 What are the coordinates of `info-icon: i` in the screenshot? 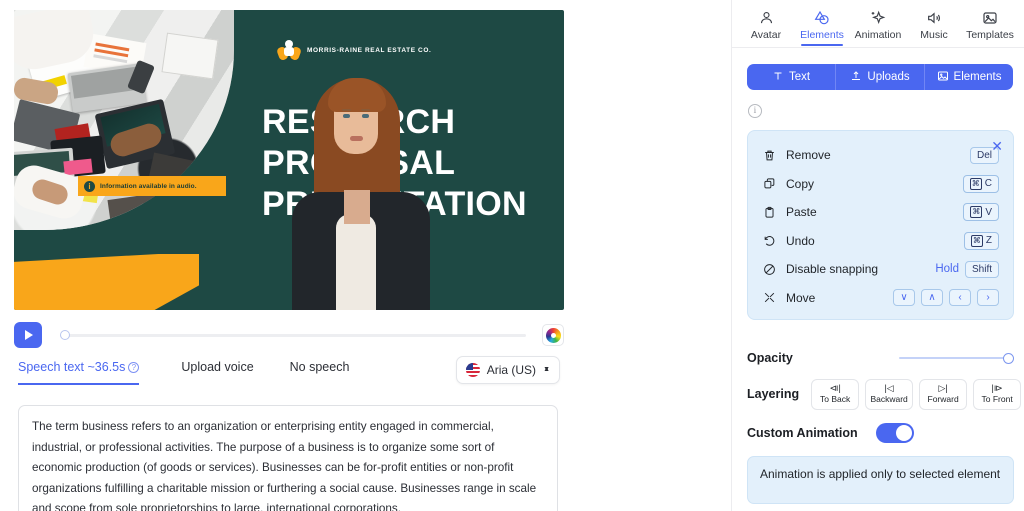 It's located at (89, 186).